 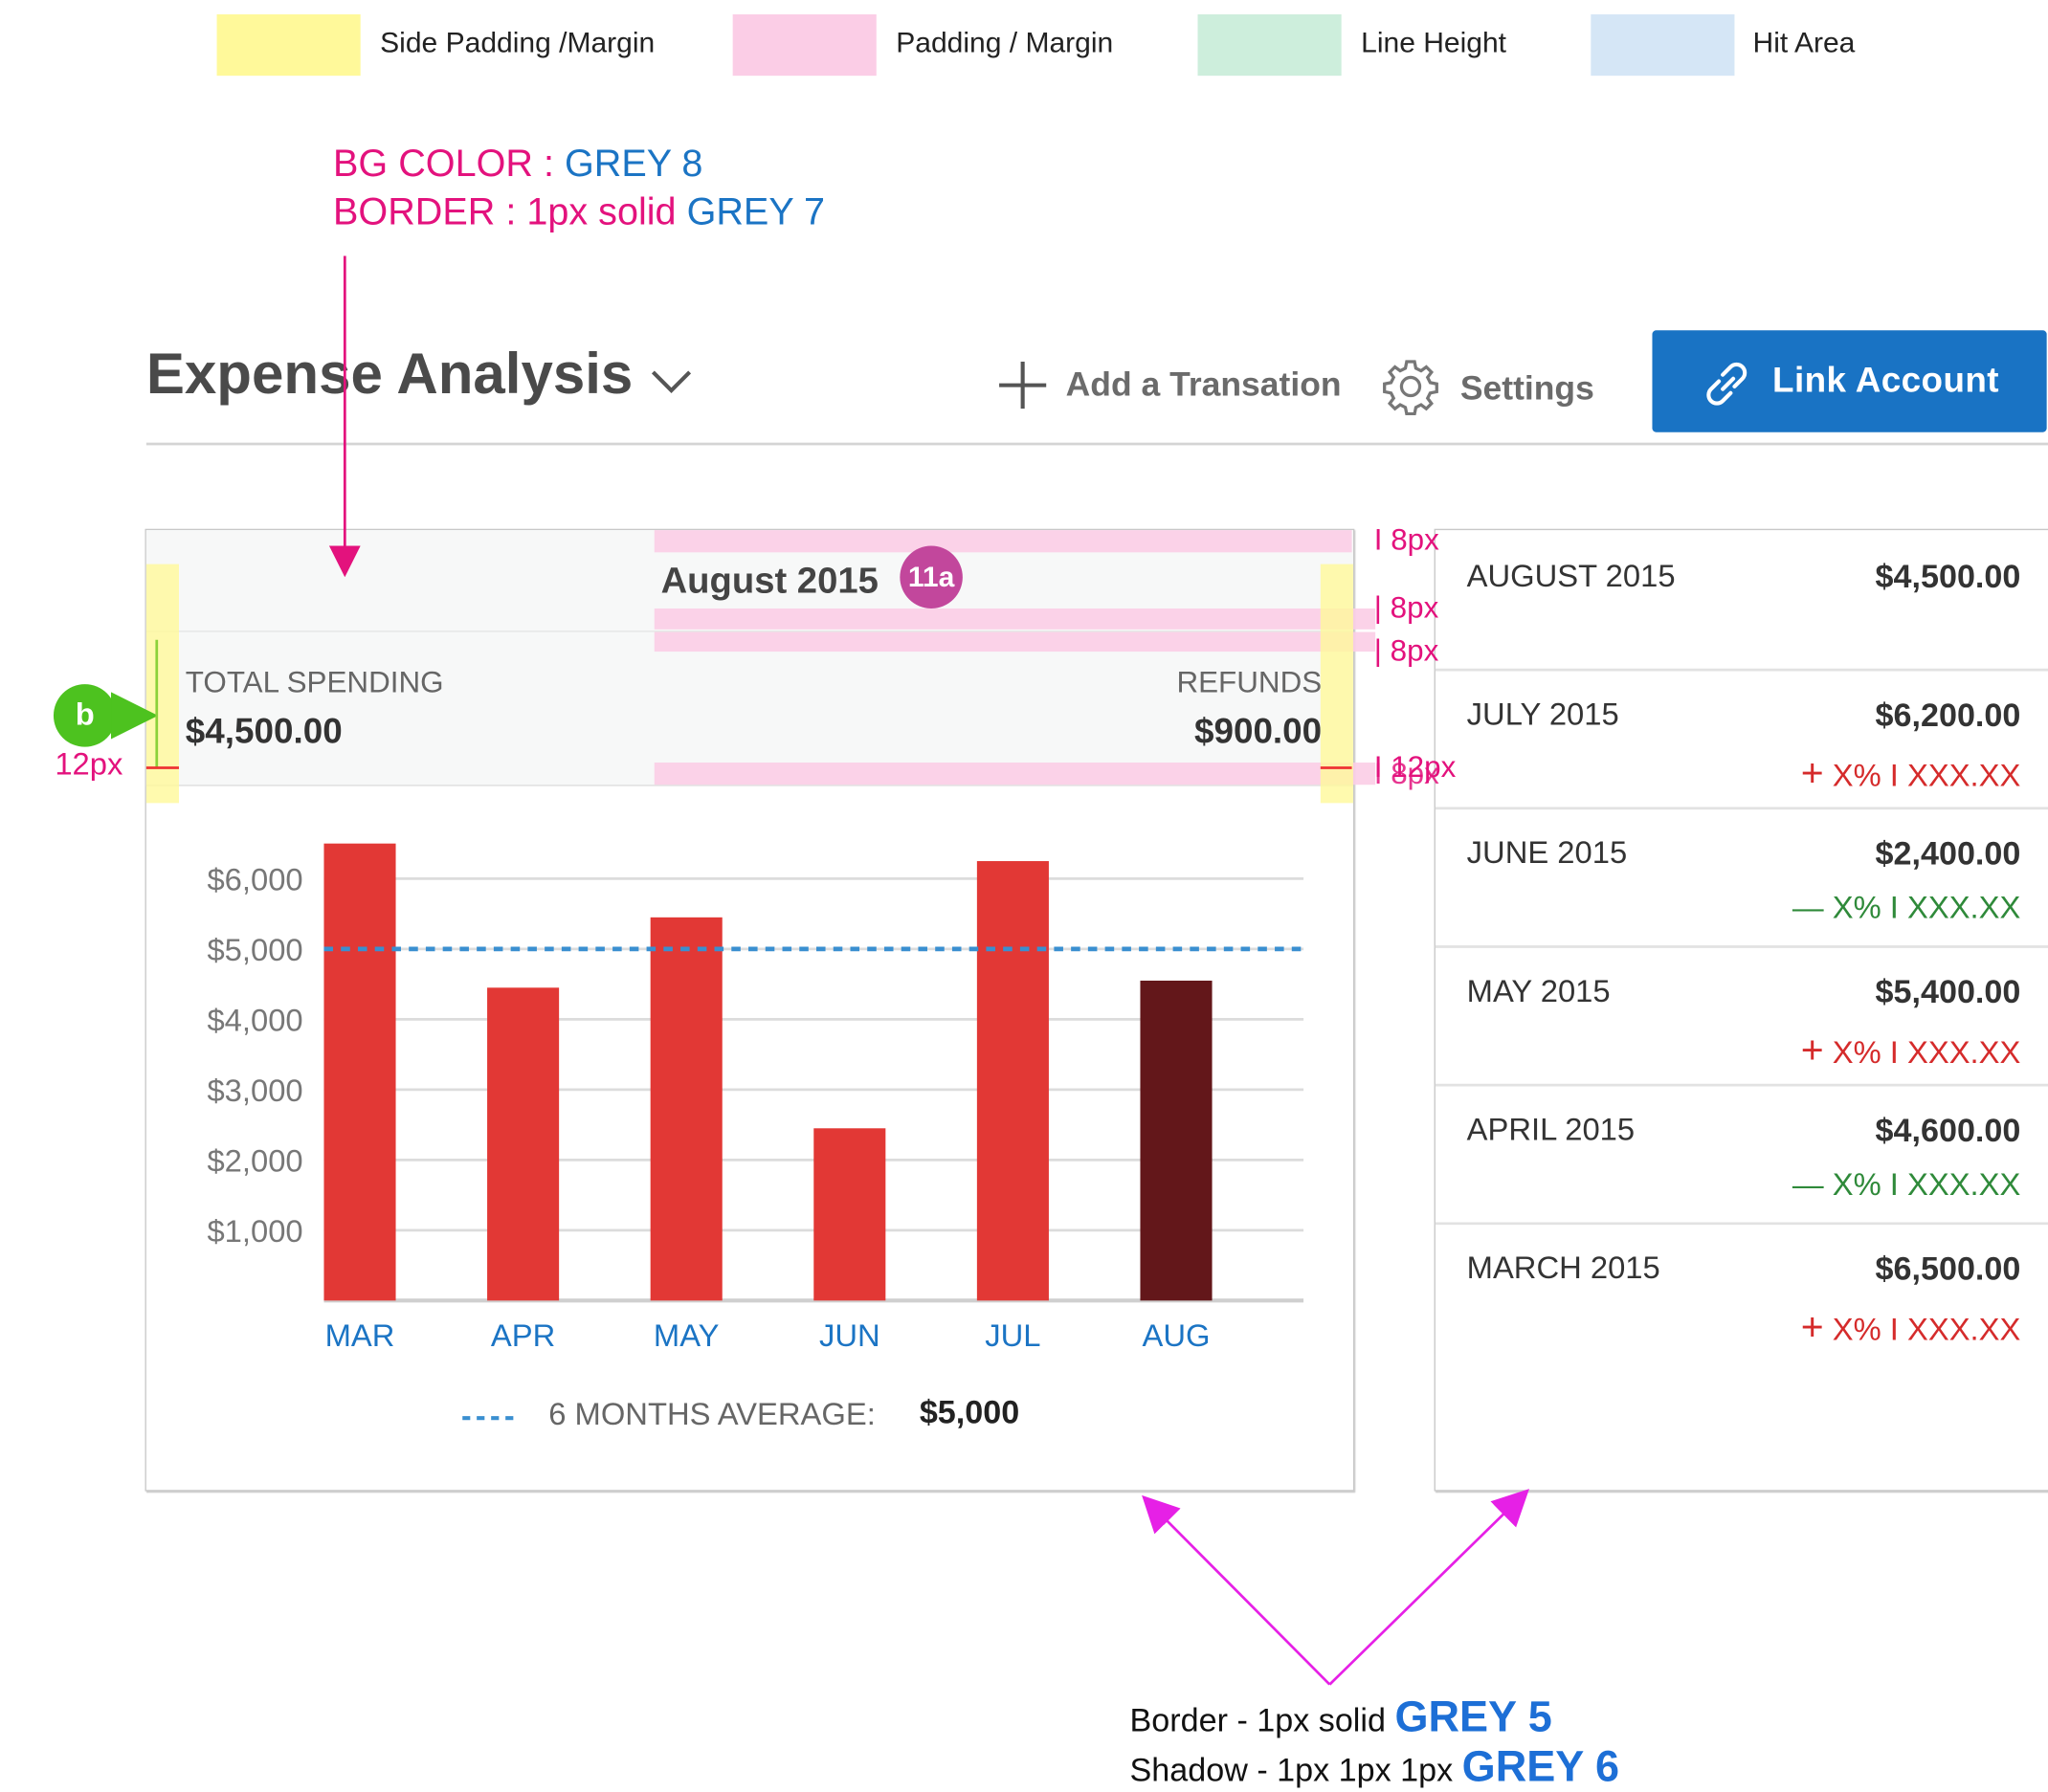 What do you see at coordinates (288, 45) in the screenshot?
I see `legend-swatch-side-padding` at bounding box center [288, 45].